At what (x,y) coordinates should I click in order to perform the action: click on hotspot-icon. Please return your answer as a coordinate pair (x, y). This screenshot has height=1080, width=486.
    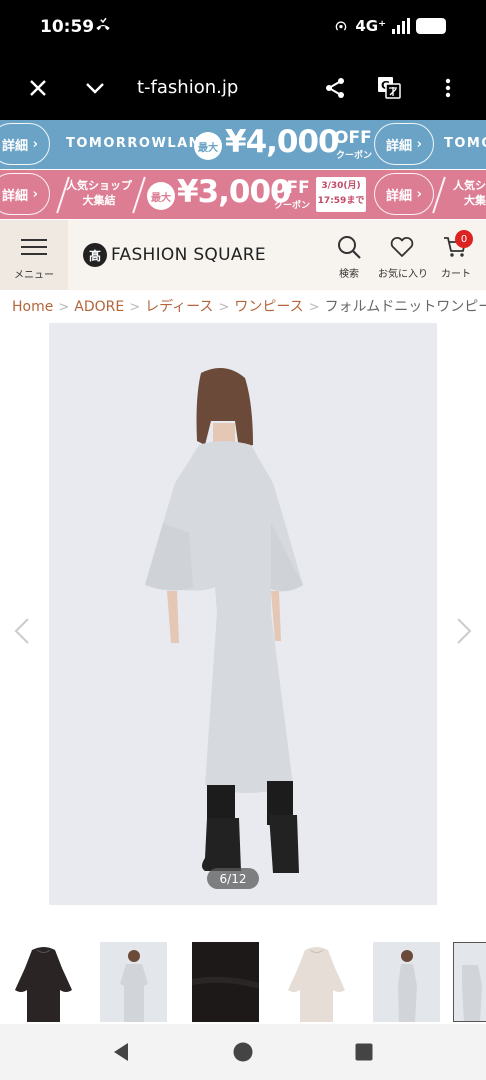
    Looking at the image, I should click on (341, 26).